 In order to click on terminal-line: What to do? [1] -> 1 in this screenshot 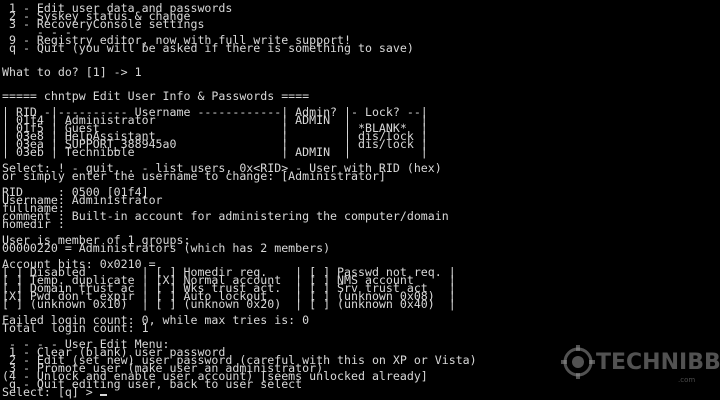, I will do `click(72, 72)`.